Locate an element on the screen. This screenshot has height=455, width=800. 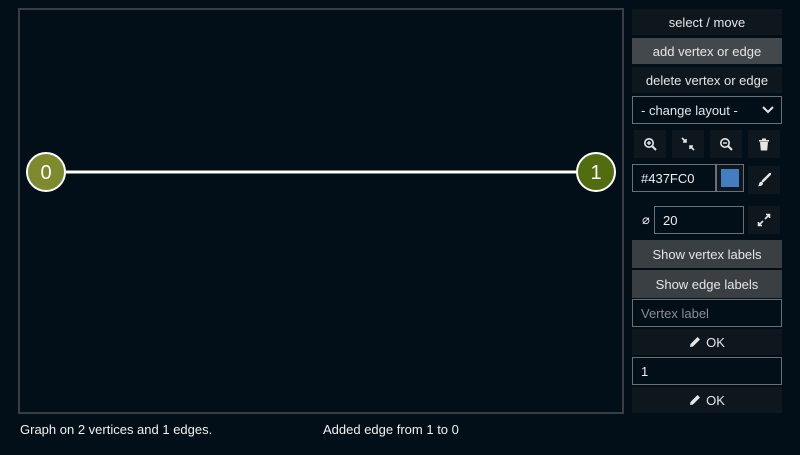
graph-vertex-0: 0 is located at coordinates (46, 172).